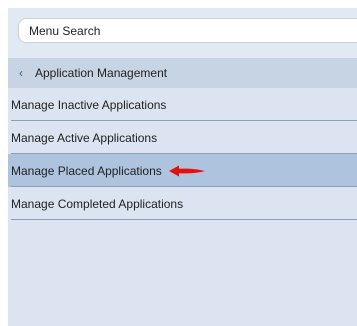 The height and width of the screenshot is (326, 357). I want to click on menu-item-label: Manage Completed Applications, so click(97, 203).